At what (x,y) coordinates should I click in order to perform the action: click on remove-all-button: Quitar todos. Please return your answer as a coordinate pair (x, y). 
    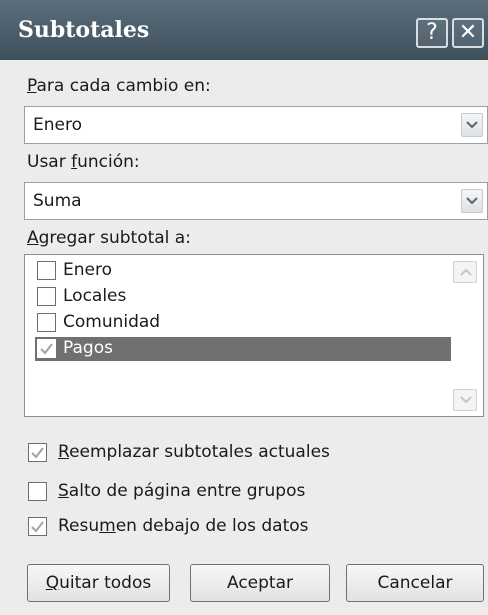
    Looking at the image, I should click on (98, 583).